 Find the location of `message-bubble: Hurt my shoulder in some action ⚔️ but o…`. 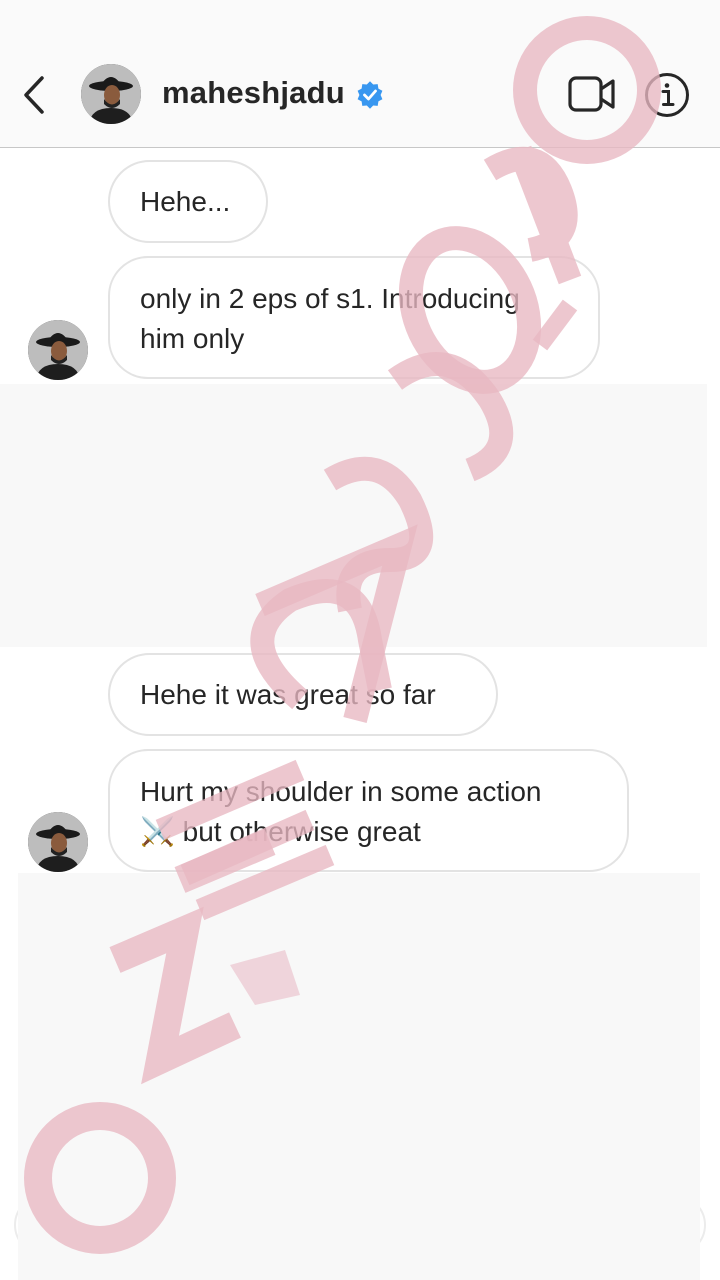

message-bubble: Hurt my shoulder in some action ⚔️ but o… is located at coordinates (368, 810).